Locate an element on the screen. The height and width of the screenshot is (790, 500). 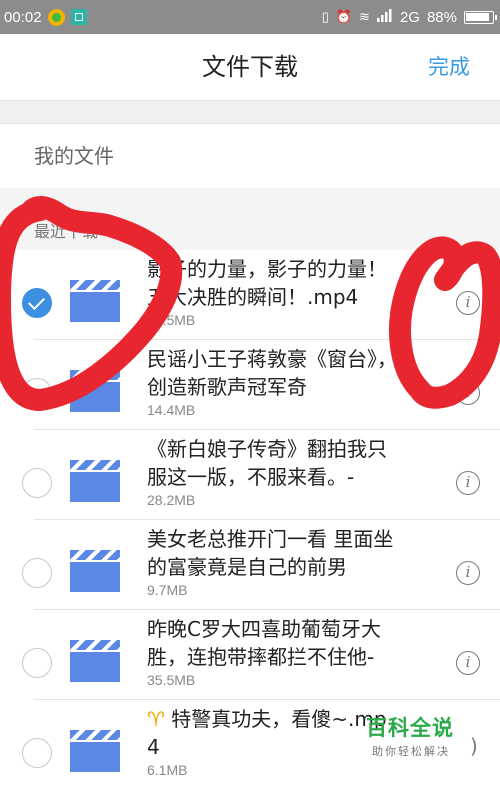
watermark-subtitle: 助你轻松解决 is located at coordinates (411, 751).